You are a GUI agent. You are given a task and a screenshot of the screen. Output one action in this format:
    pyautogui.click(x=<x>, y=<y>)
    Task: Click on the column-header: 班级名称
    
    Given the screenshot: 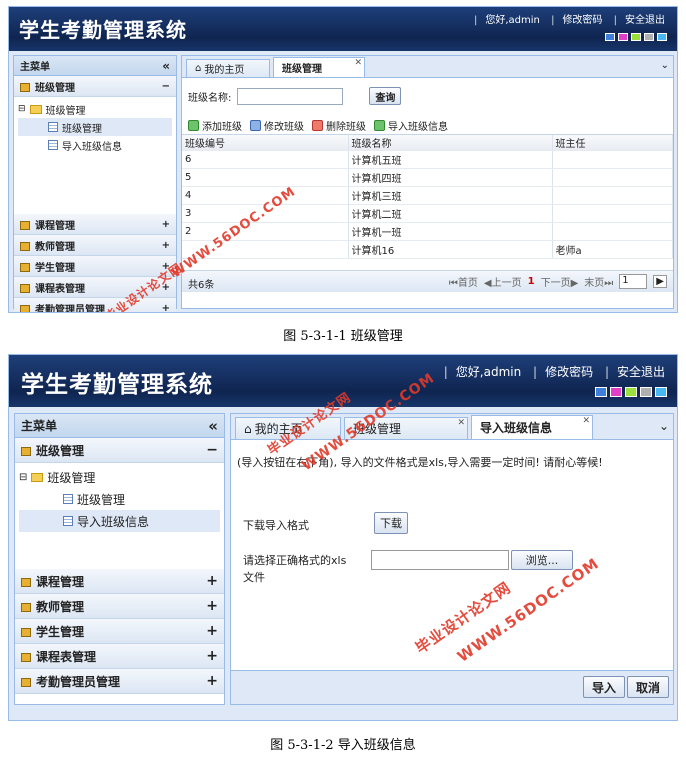 What is the action you would take?
    pyautogui.click(x=450, y=143)
    